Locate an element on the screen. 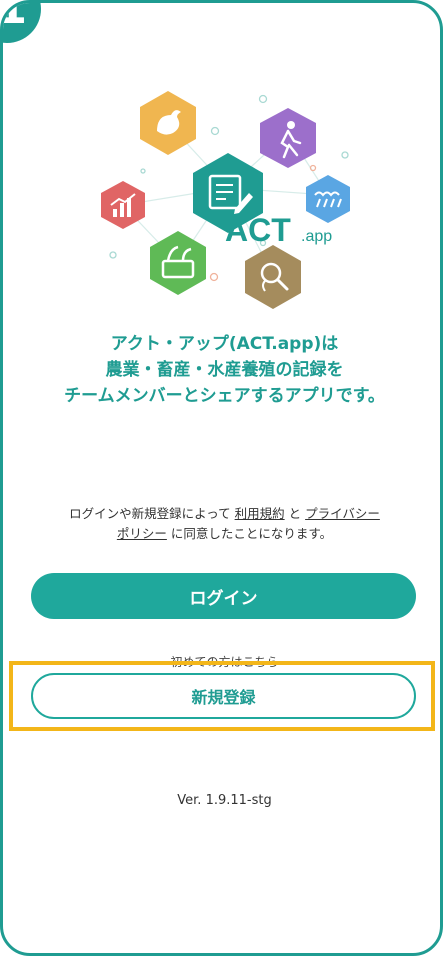 This screenshot has width=443, height=956. inspection-icon is located at coordinates (273, 277).